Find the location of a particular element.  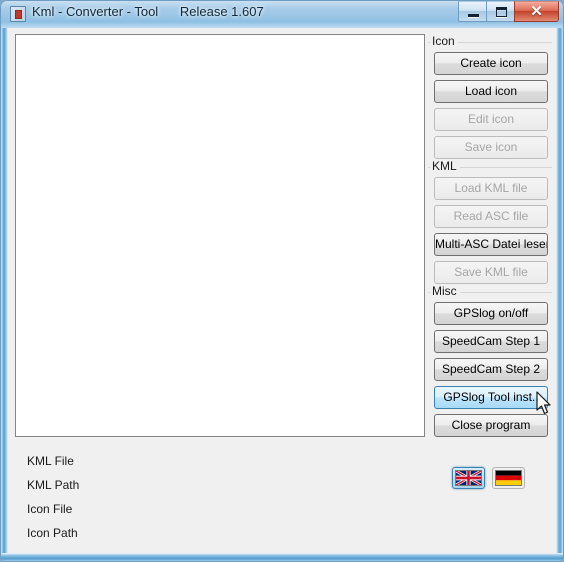

flag-uk-icon is located at coordinates (468, 478).